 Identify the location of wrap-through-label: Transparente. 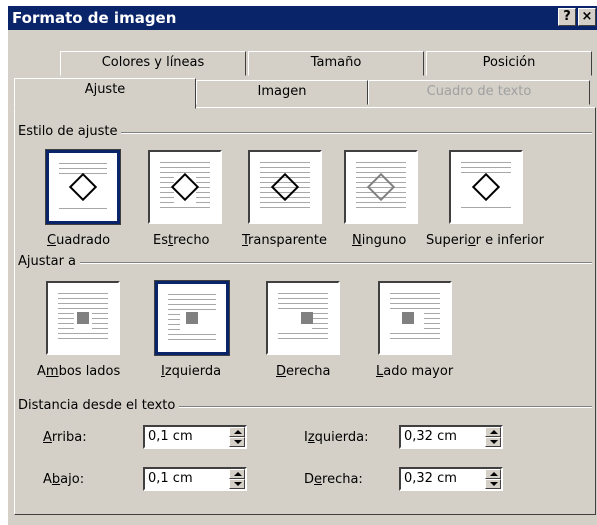
(284, 240).